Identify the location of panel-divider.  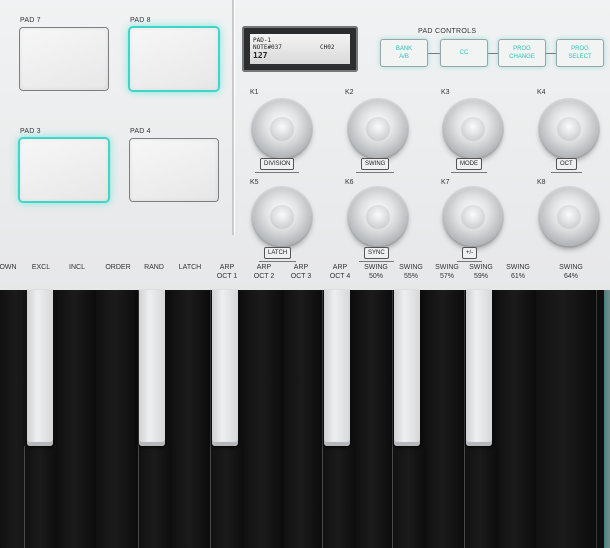
(233, 117).